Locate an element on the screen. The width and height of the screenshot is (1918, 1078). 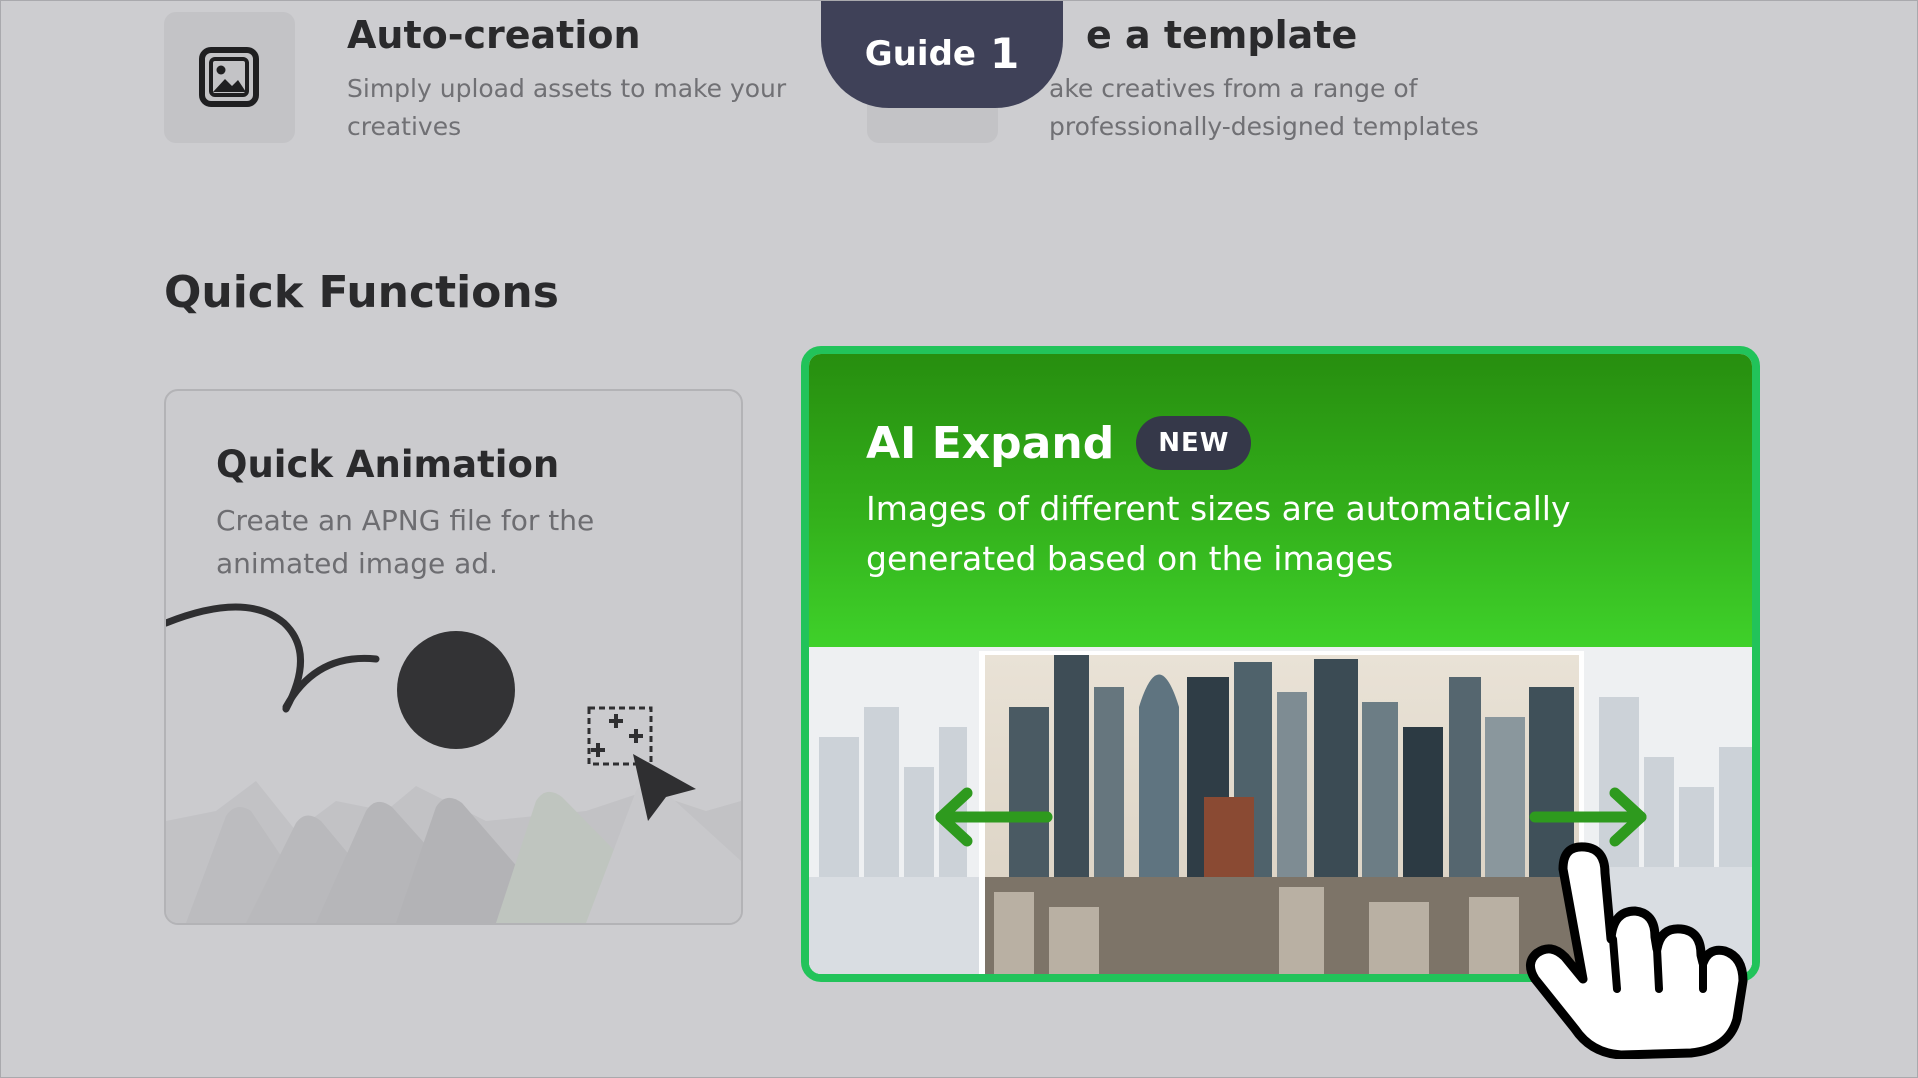
card-title: AI Expand is located at coordinates (990, 443).